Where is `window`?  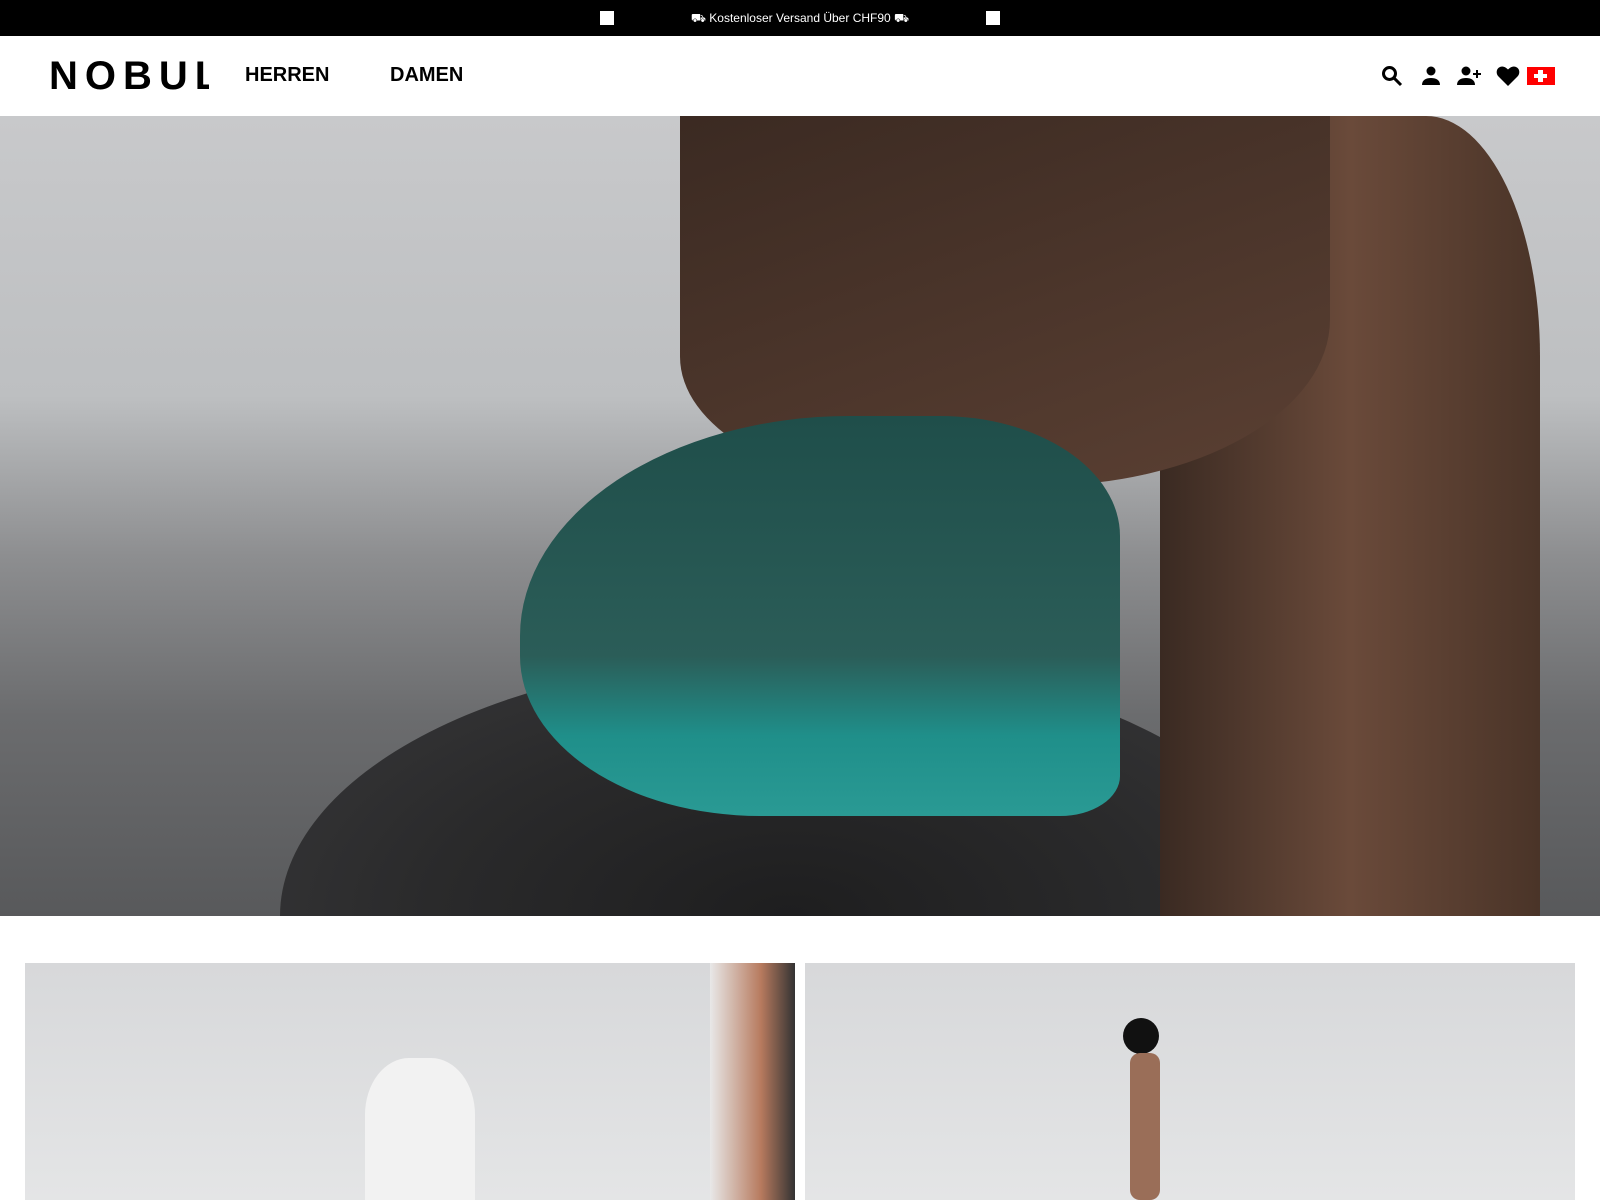
window is located at coordinates (752, 1081).